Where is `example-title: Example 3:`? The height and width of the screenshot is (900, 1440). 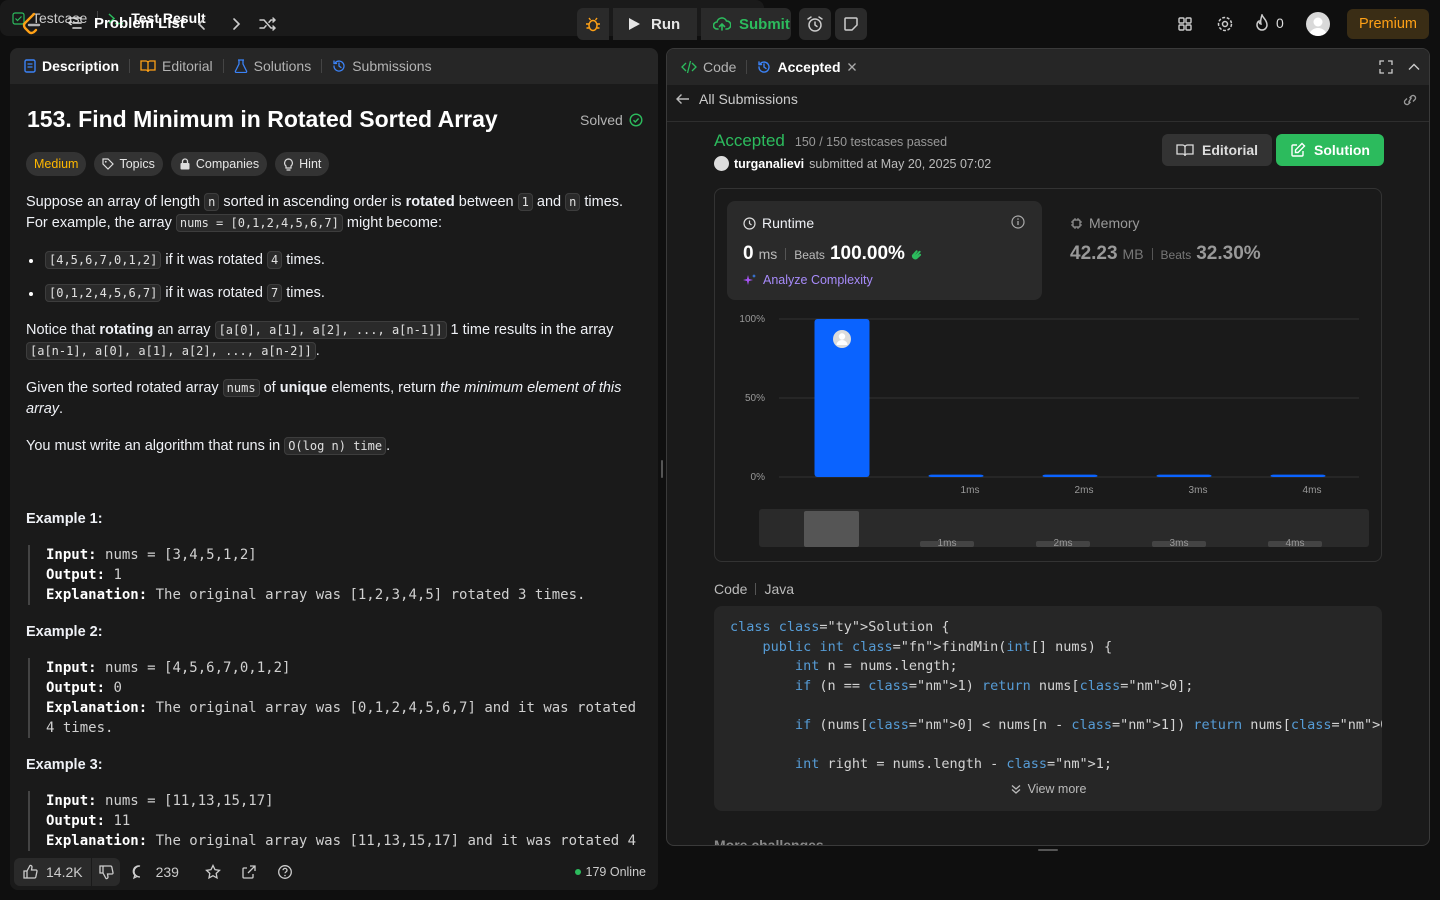
example-title: Example 3: is located at coordinates (64, 765).